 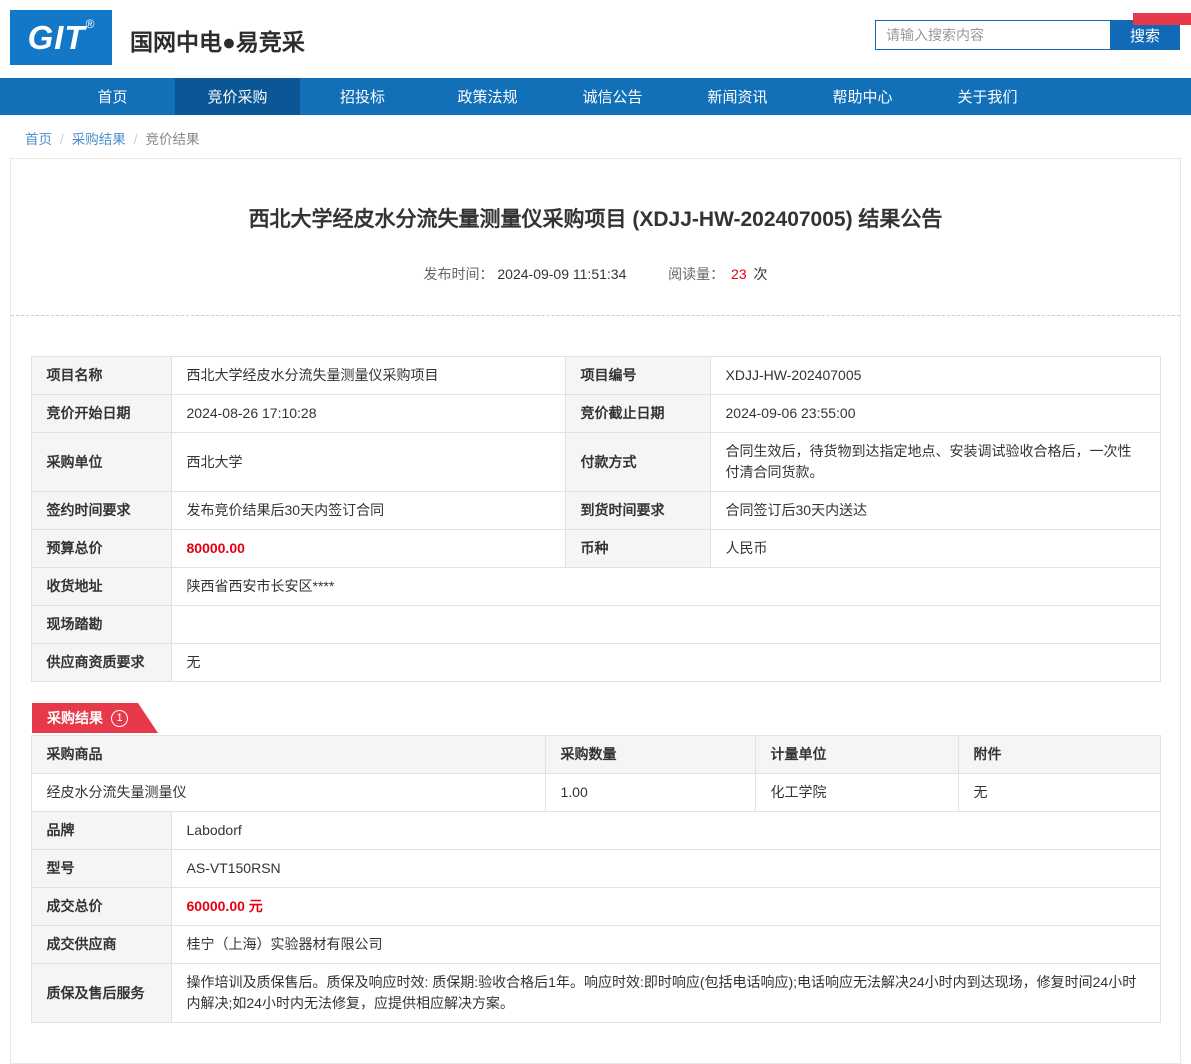 What do you see at coordinates (75, 718) in the screenshot?
I see `purchase-result-label: 采购结果` at bounding box center [75, 718].